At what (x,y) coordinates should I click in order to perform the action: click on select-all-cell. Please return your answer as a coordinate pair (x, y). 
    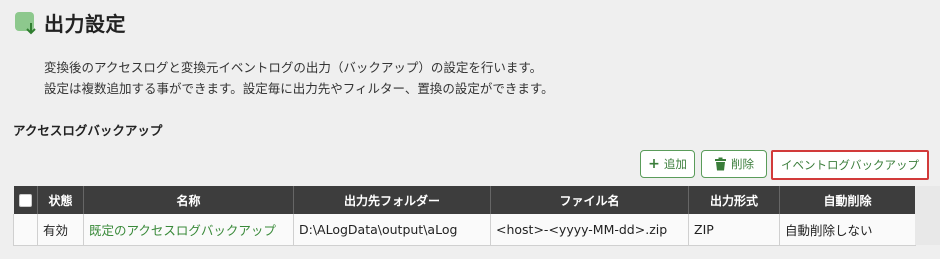
    Looking at the image, I should click on (25, 200).